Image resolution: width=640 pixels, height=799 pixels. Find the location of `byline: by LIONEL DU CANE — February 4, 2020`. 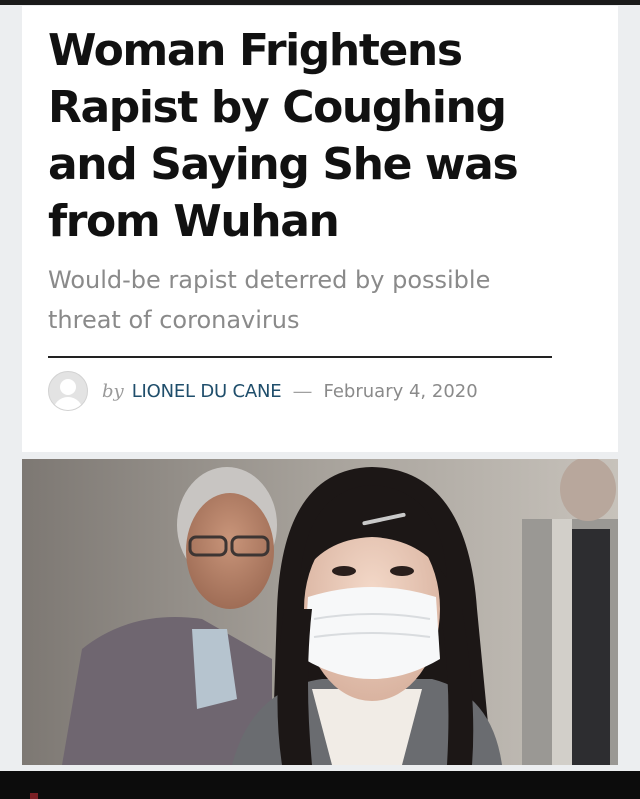

byline: by LIONEL DU CANE — February 4, 2020 is located at coordinates (263, 391).